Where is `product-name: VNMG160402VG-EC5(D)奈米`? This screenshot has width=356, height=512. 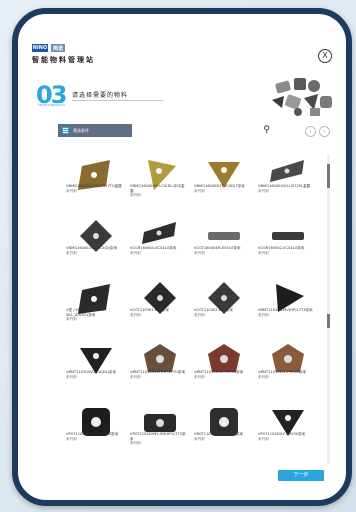 product-name: VNMG160402VG-EC5(D)奈米 is located at coordinates (92, 248).